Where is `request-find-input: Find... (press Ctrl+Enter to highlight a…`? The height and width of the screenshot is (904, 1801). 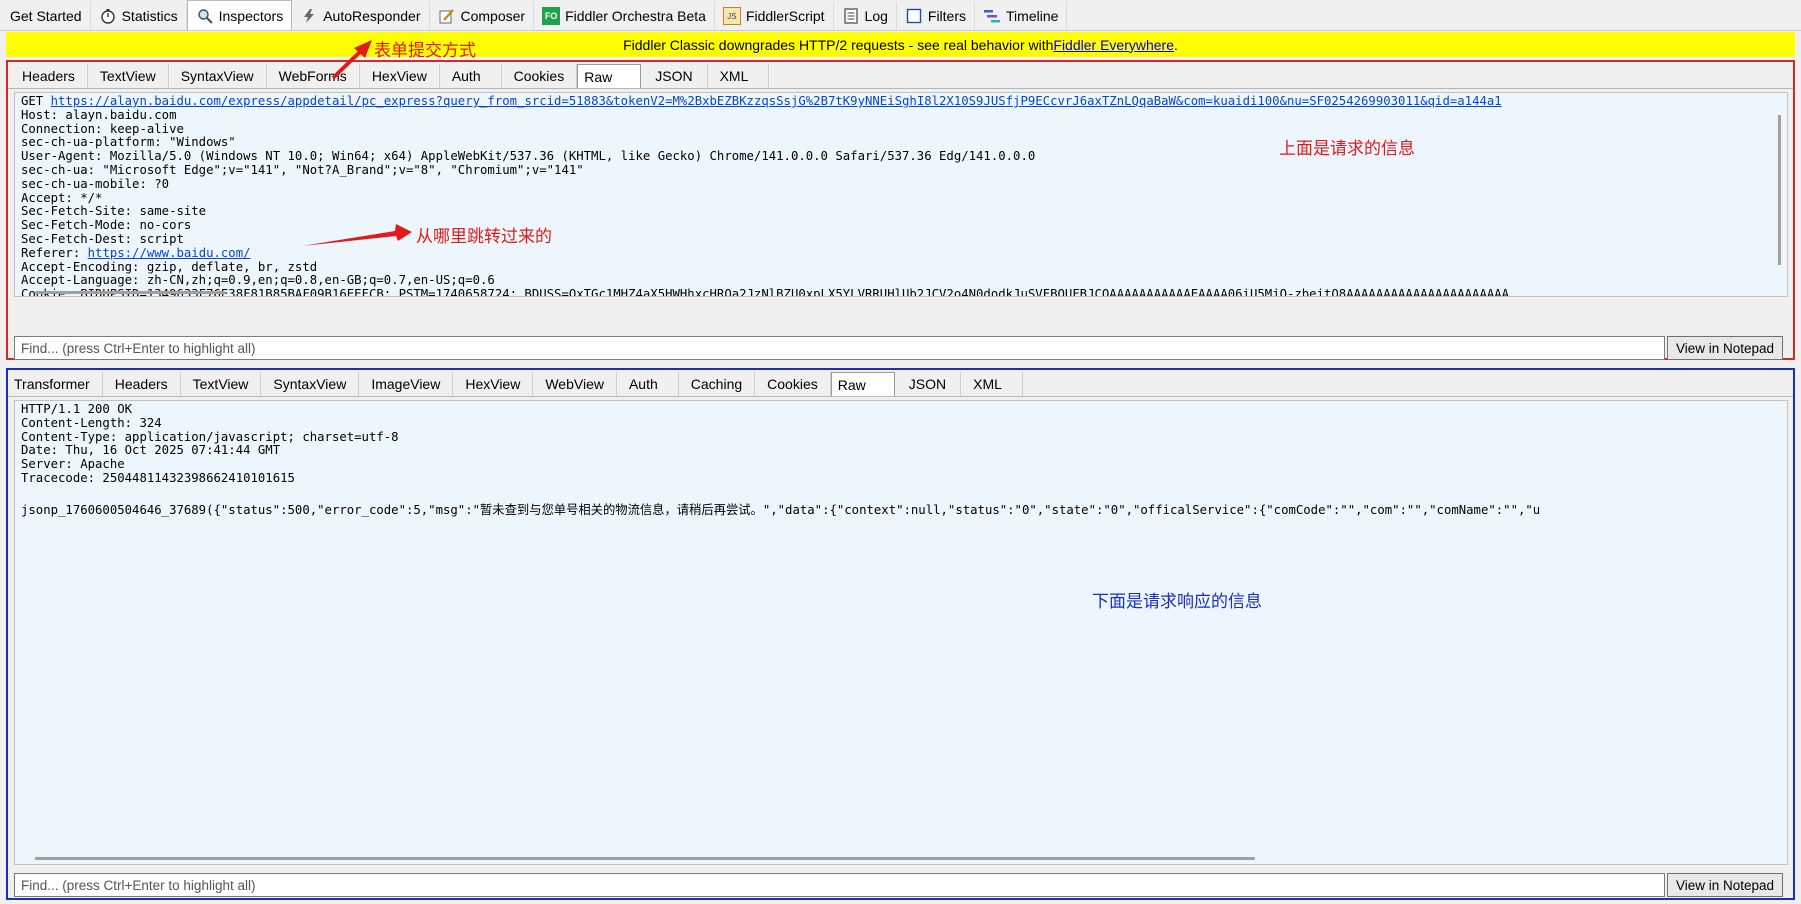
request-find-input: Find... (press Ctrl+Enter to highlight a… is located at coordinates (839, 348).